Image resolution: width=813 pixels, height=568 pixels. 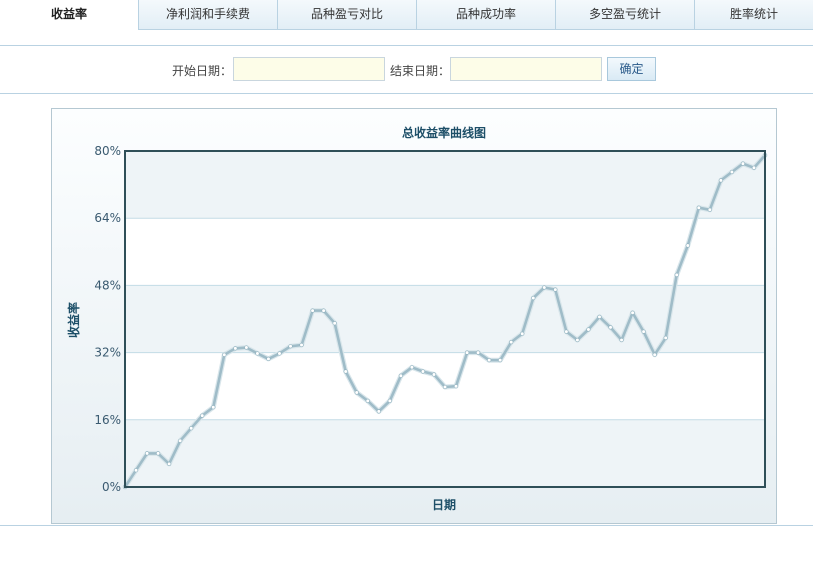 What do you see at coordinates (111, 487) in the screenshot?
I see `y-tick-label: 0%` at bounding box center [111, 487].